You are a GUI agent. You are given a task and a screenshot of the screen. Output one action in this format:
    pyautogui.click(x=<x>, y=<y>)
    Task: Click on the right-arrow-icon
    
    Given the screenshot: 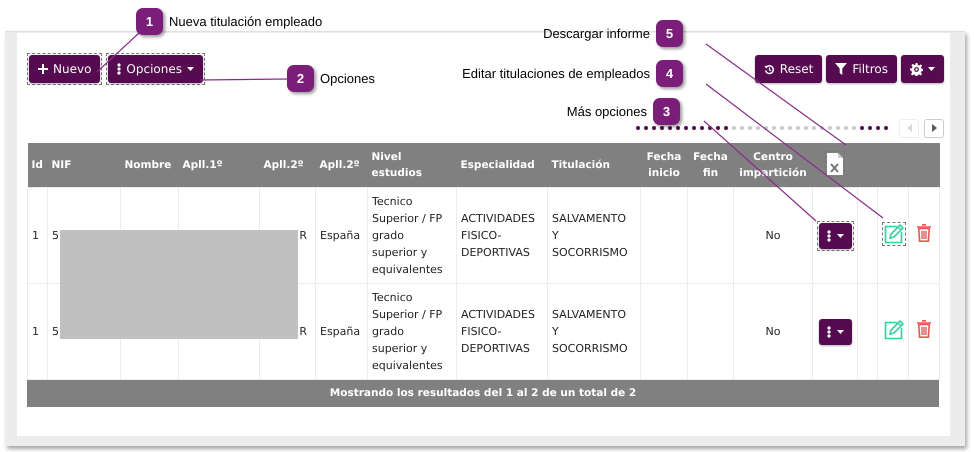 What is the action you would take?
    pyautogui.click(x=934, y=128)
    